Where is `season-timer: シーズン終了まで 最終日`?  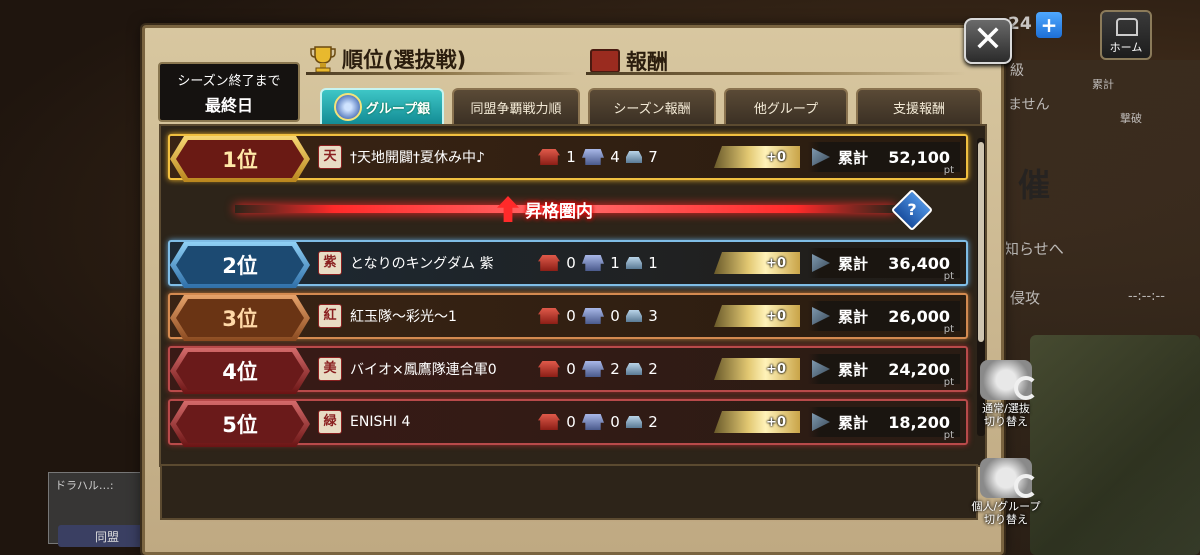 season-timer: シーズン終了まで 最終日 is located at coordinates (229, 92).